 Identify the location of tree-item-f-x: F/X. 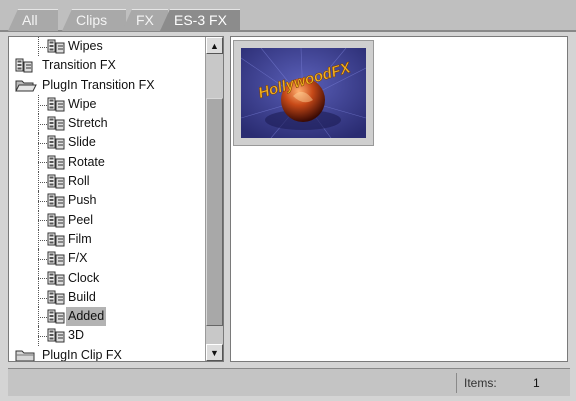
(107, 259).